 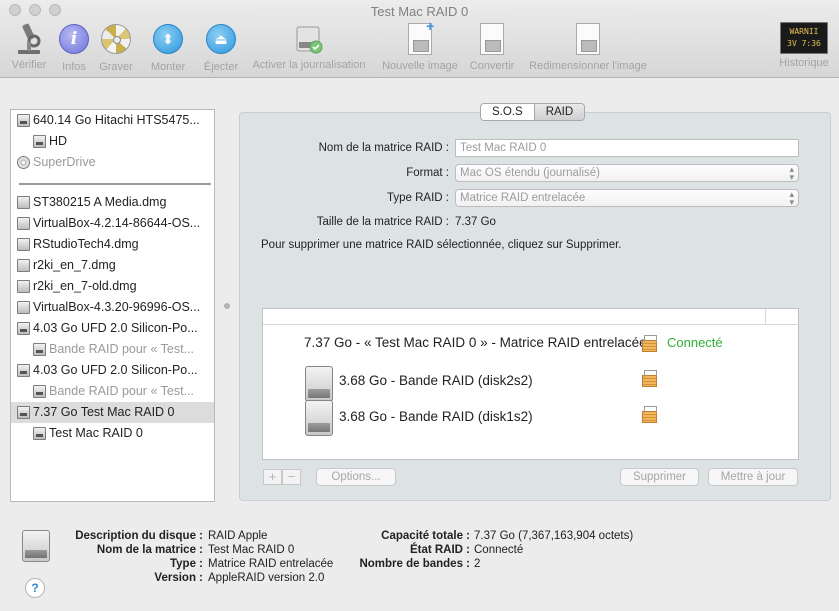 I want to click on sidebar-item-dmg: r2ki_en_7.dmg, so click(x=112, y=265).